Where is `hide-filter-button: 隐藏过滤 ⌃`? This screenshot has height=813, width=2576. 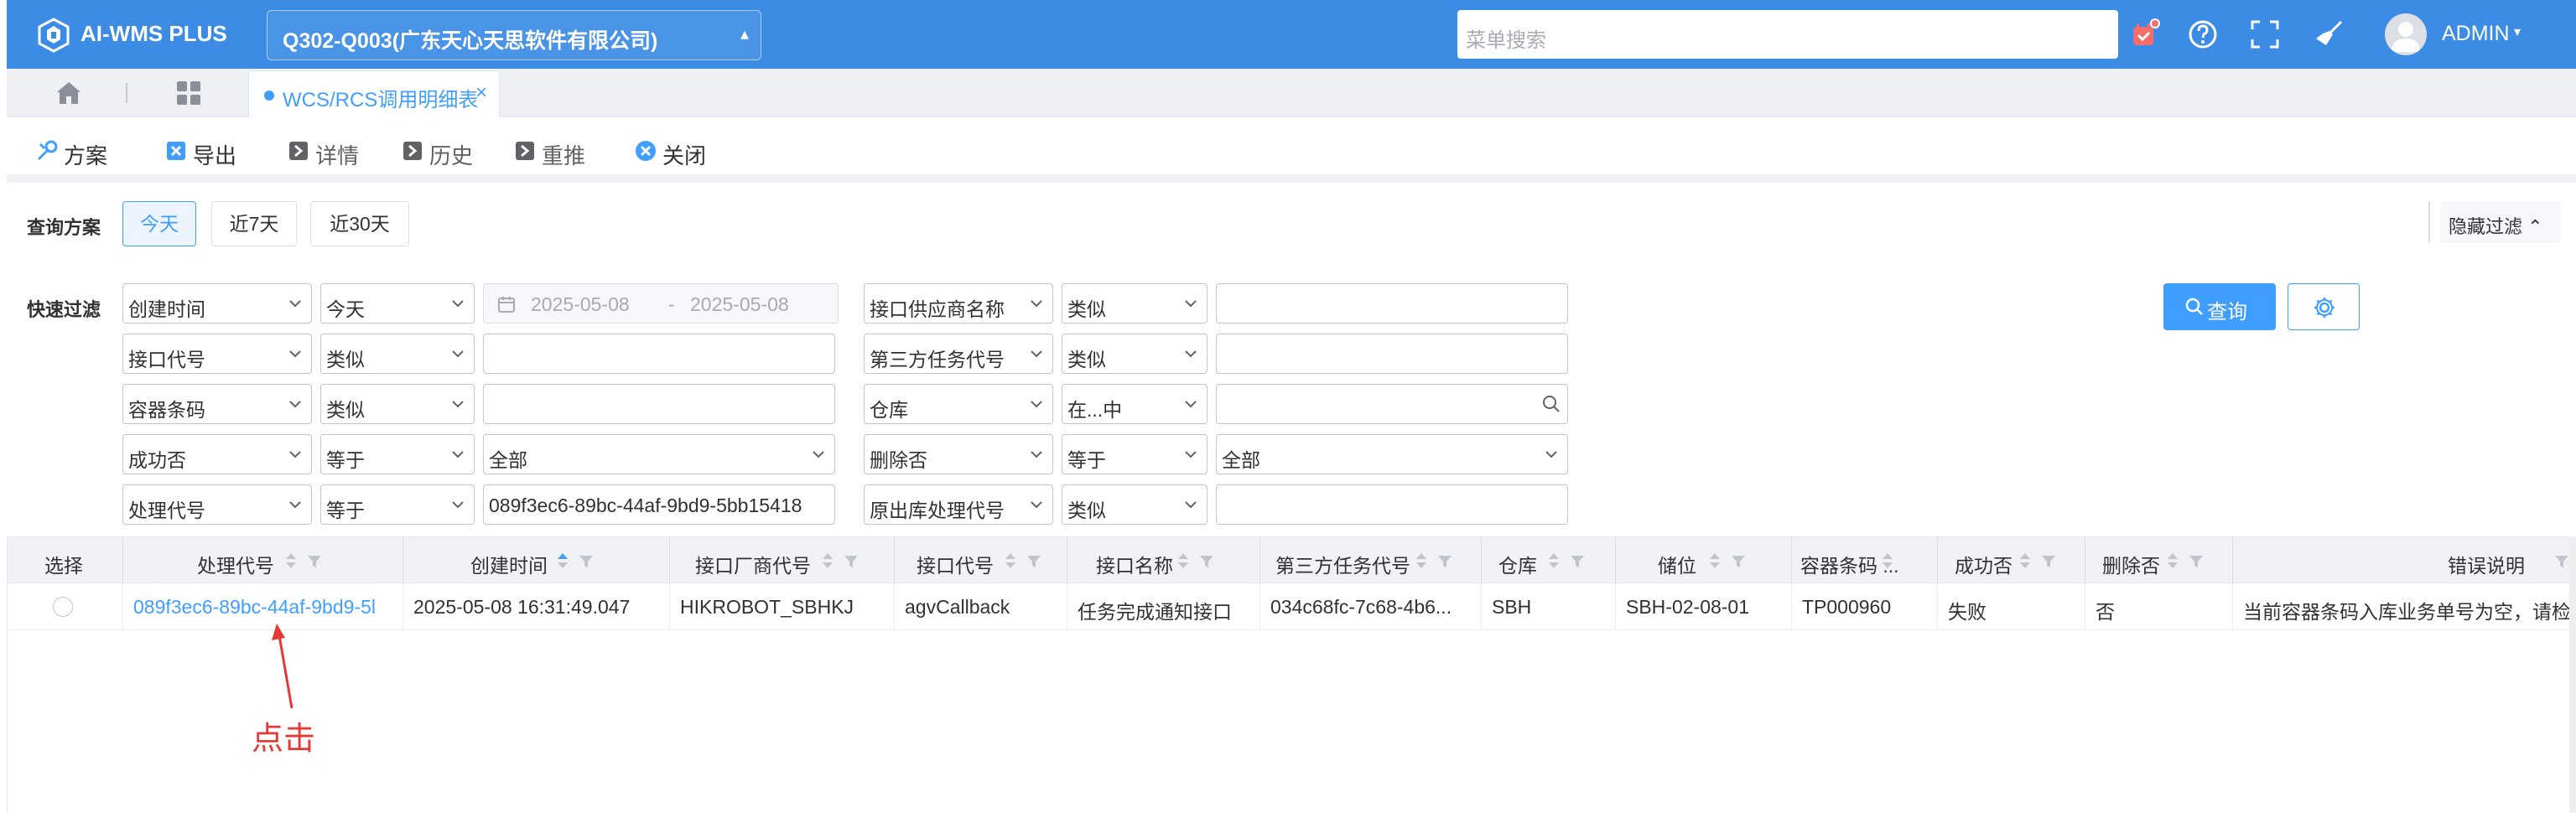
hide-filter-button: 隐藏过滤 ⌃ is located at coordinates (2494, 222).